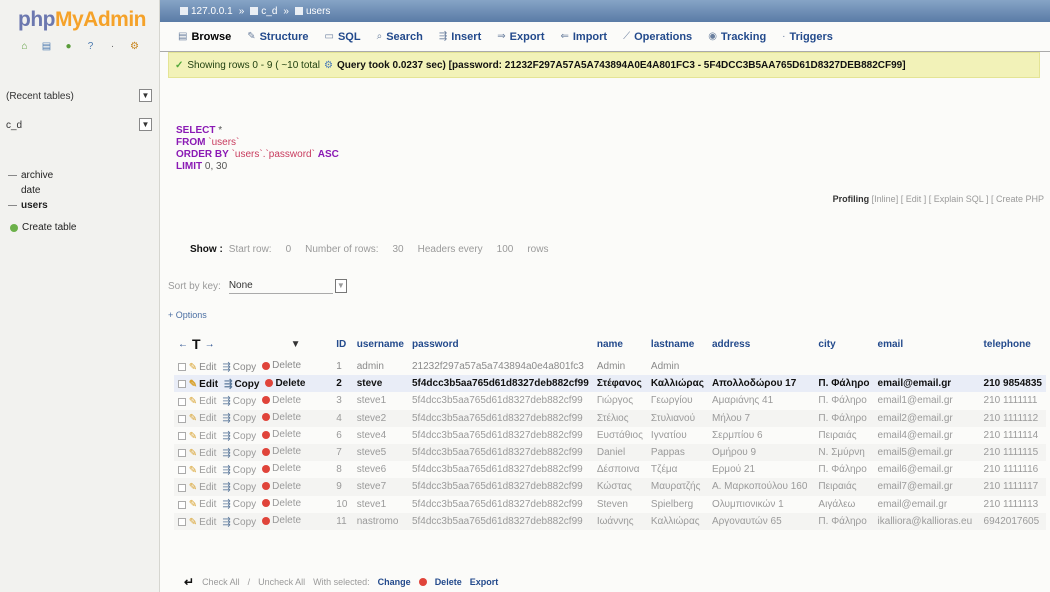  I want to click on cell-lastname: Γεωργίου, so click(677, 400).